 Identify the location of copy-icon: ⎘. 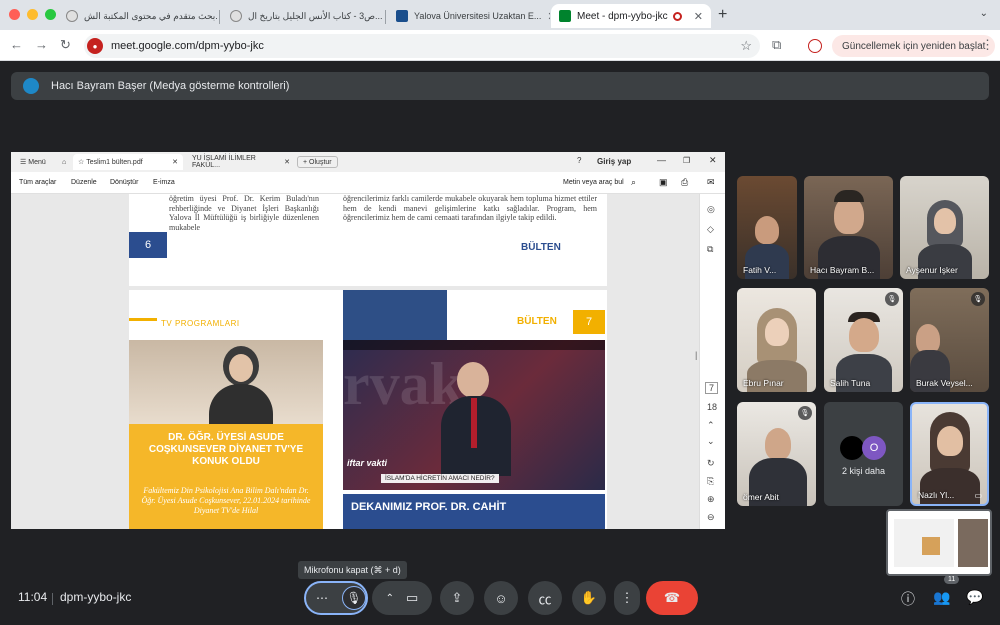
(710, 481).